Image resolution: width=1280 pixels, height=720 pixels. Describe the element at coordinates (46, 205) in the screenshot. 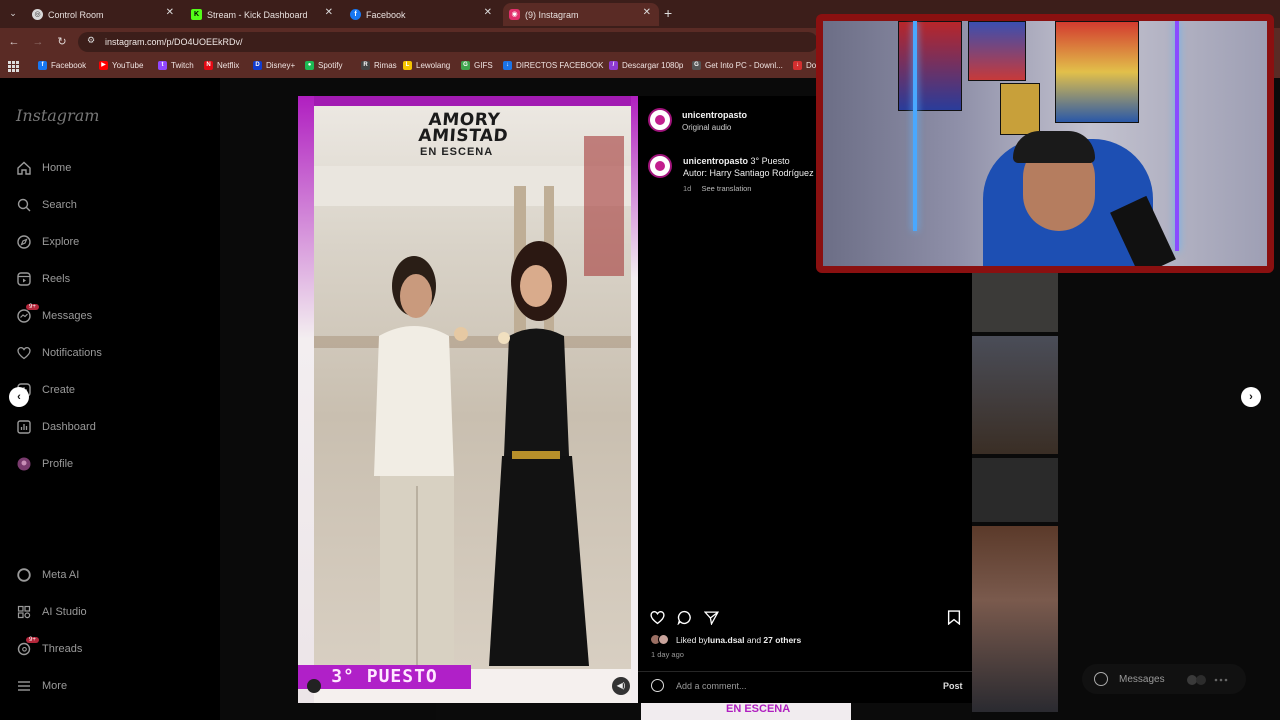

I see `sidebar-item-search: Search` at that location.